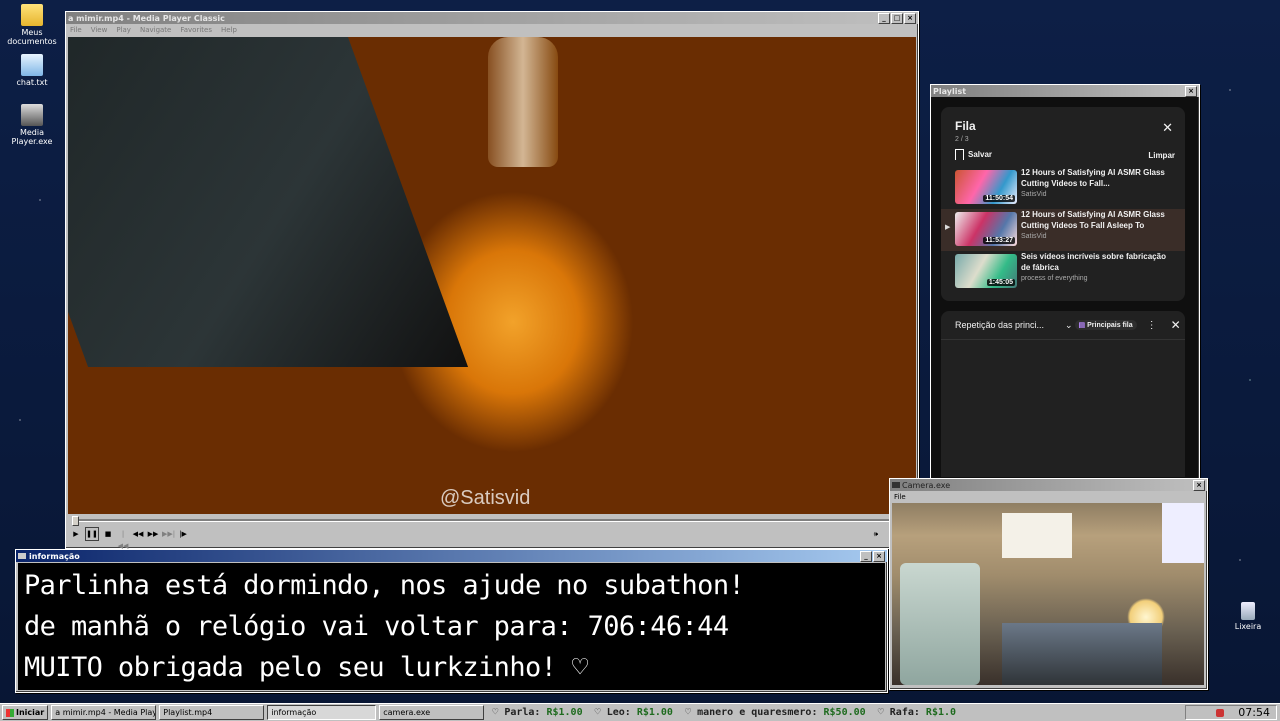  What do you see at coordinates (32, 82) in the screenshot?
I see `desktop-icon-label: chat.txt` at bounding box center [32, 82].